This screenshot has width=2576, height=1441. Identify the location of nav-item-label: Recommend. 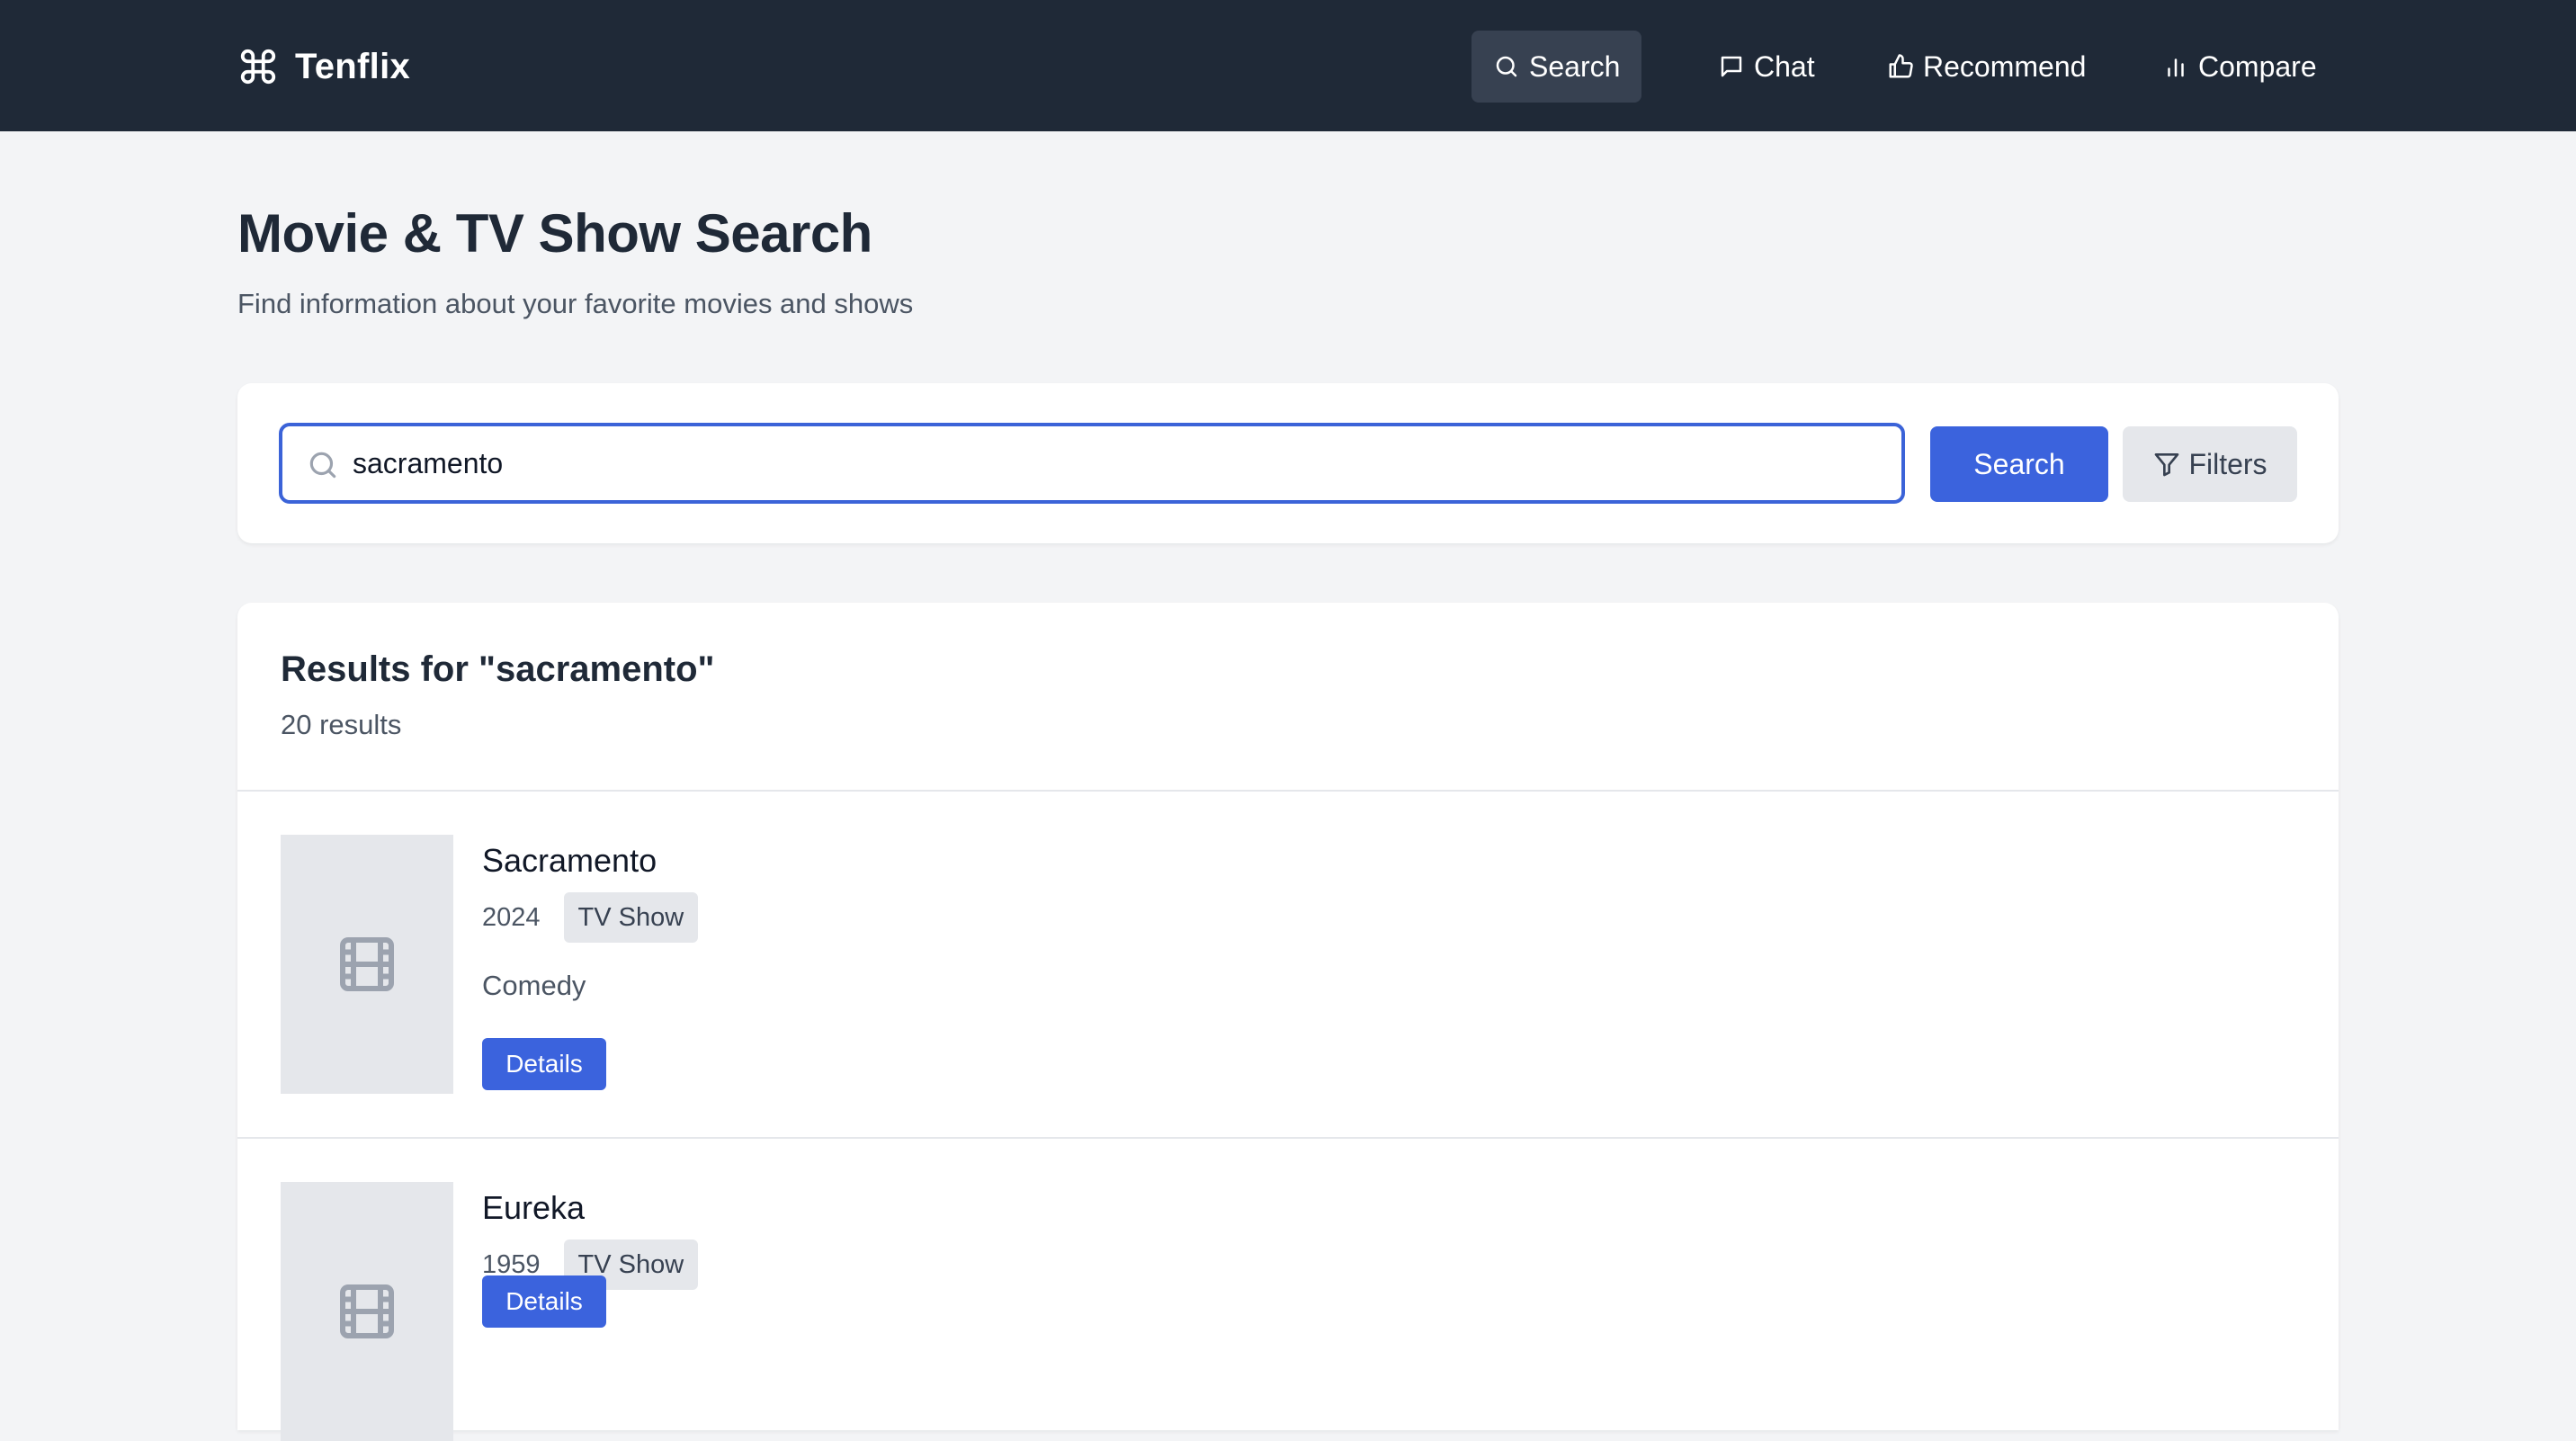
(2005, 66).